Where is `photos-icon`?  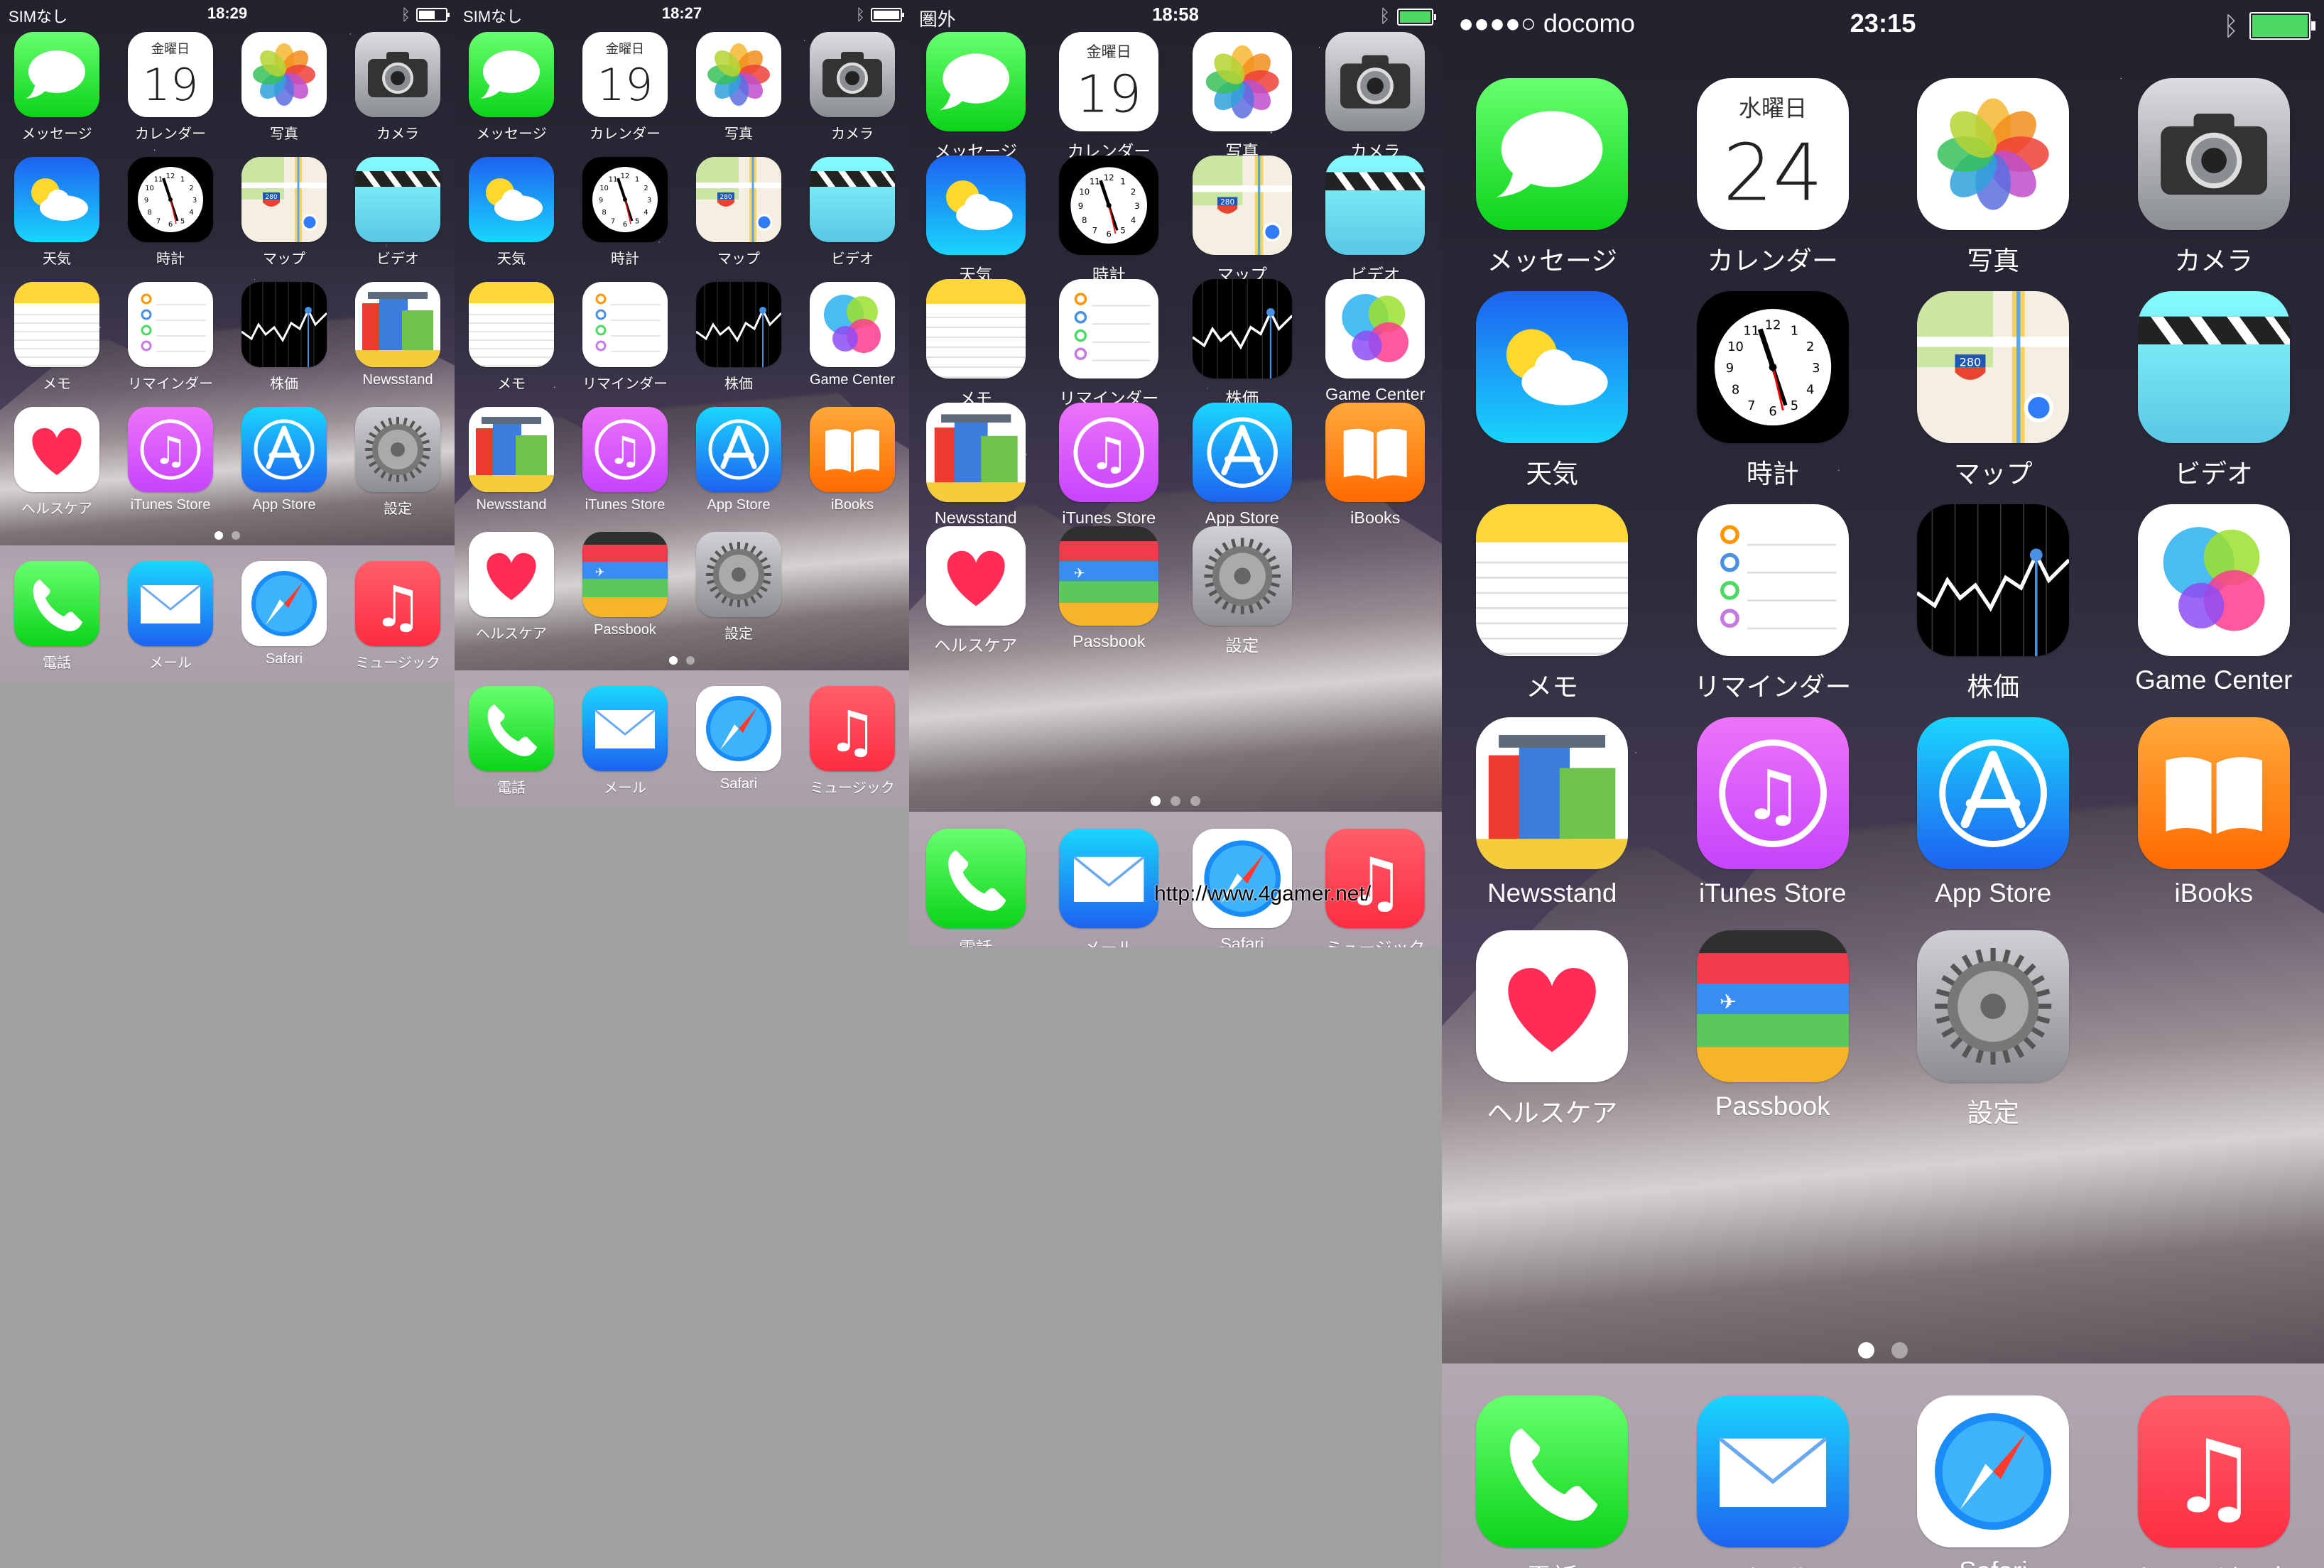
photos-icon is located at coordinates (284, 75).